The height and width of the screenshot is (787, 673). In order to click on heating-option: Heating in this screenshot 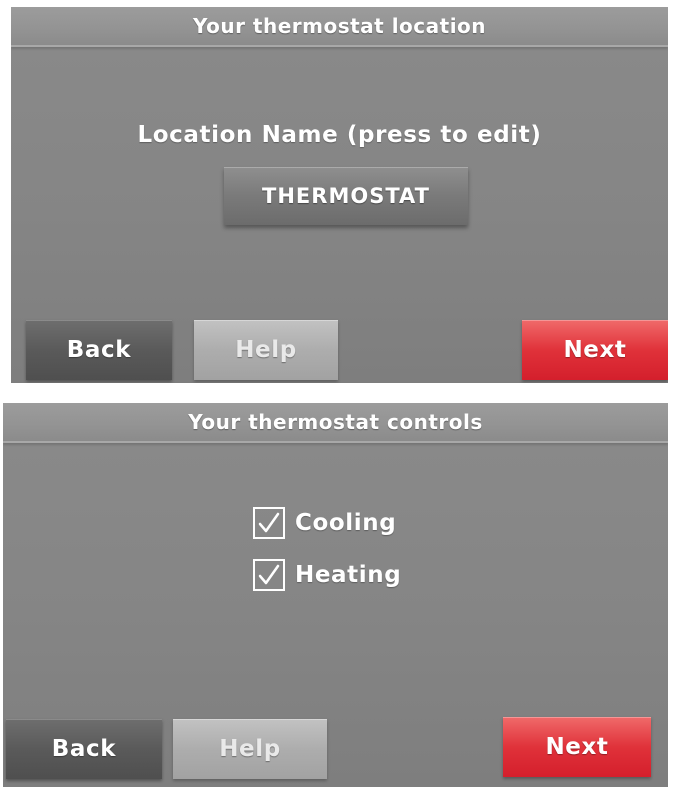, I will do `click(327, 575)`.